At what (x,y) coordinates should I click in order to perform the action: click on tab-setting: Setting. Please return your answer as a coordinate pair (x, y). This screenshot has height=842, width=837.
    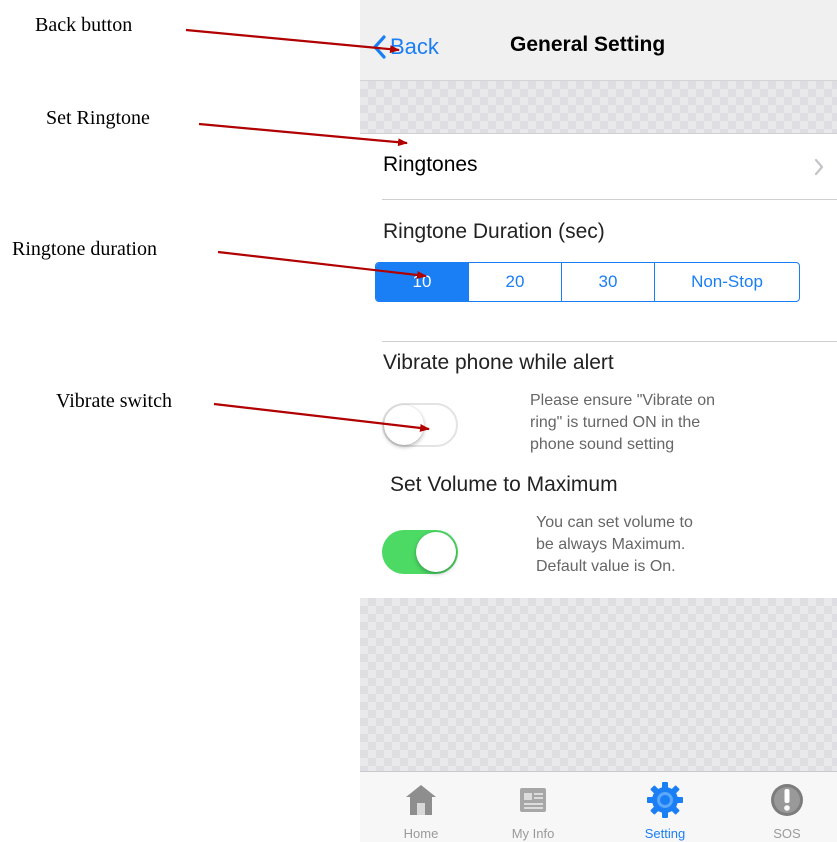
    Looking at the image, I should click on (665, 807).